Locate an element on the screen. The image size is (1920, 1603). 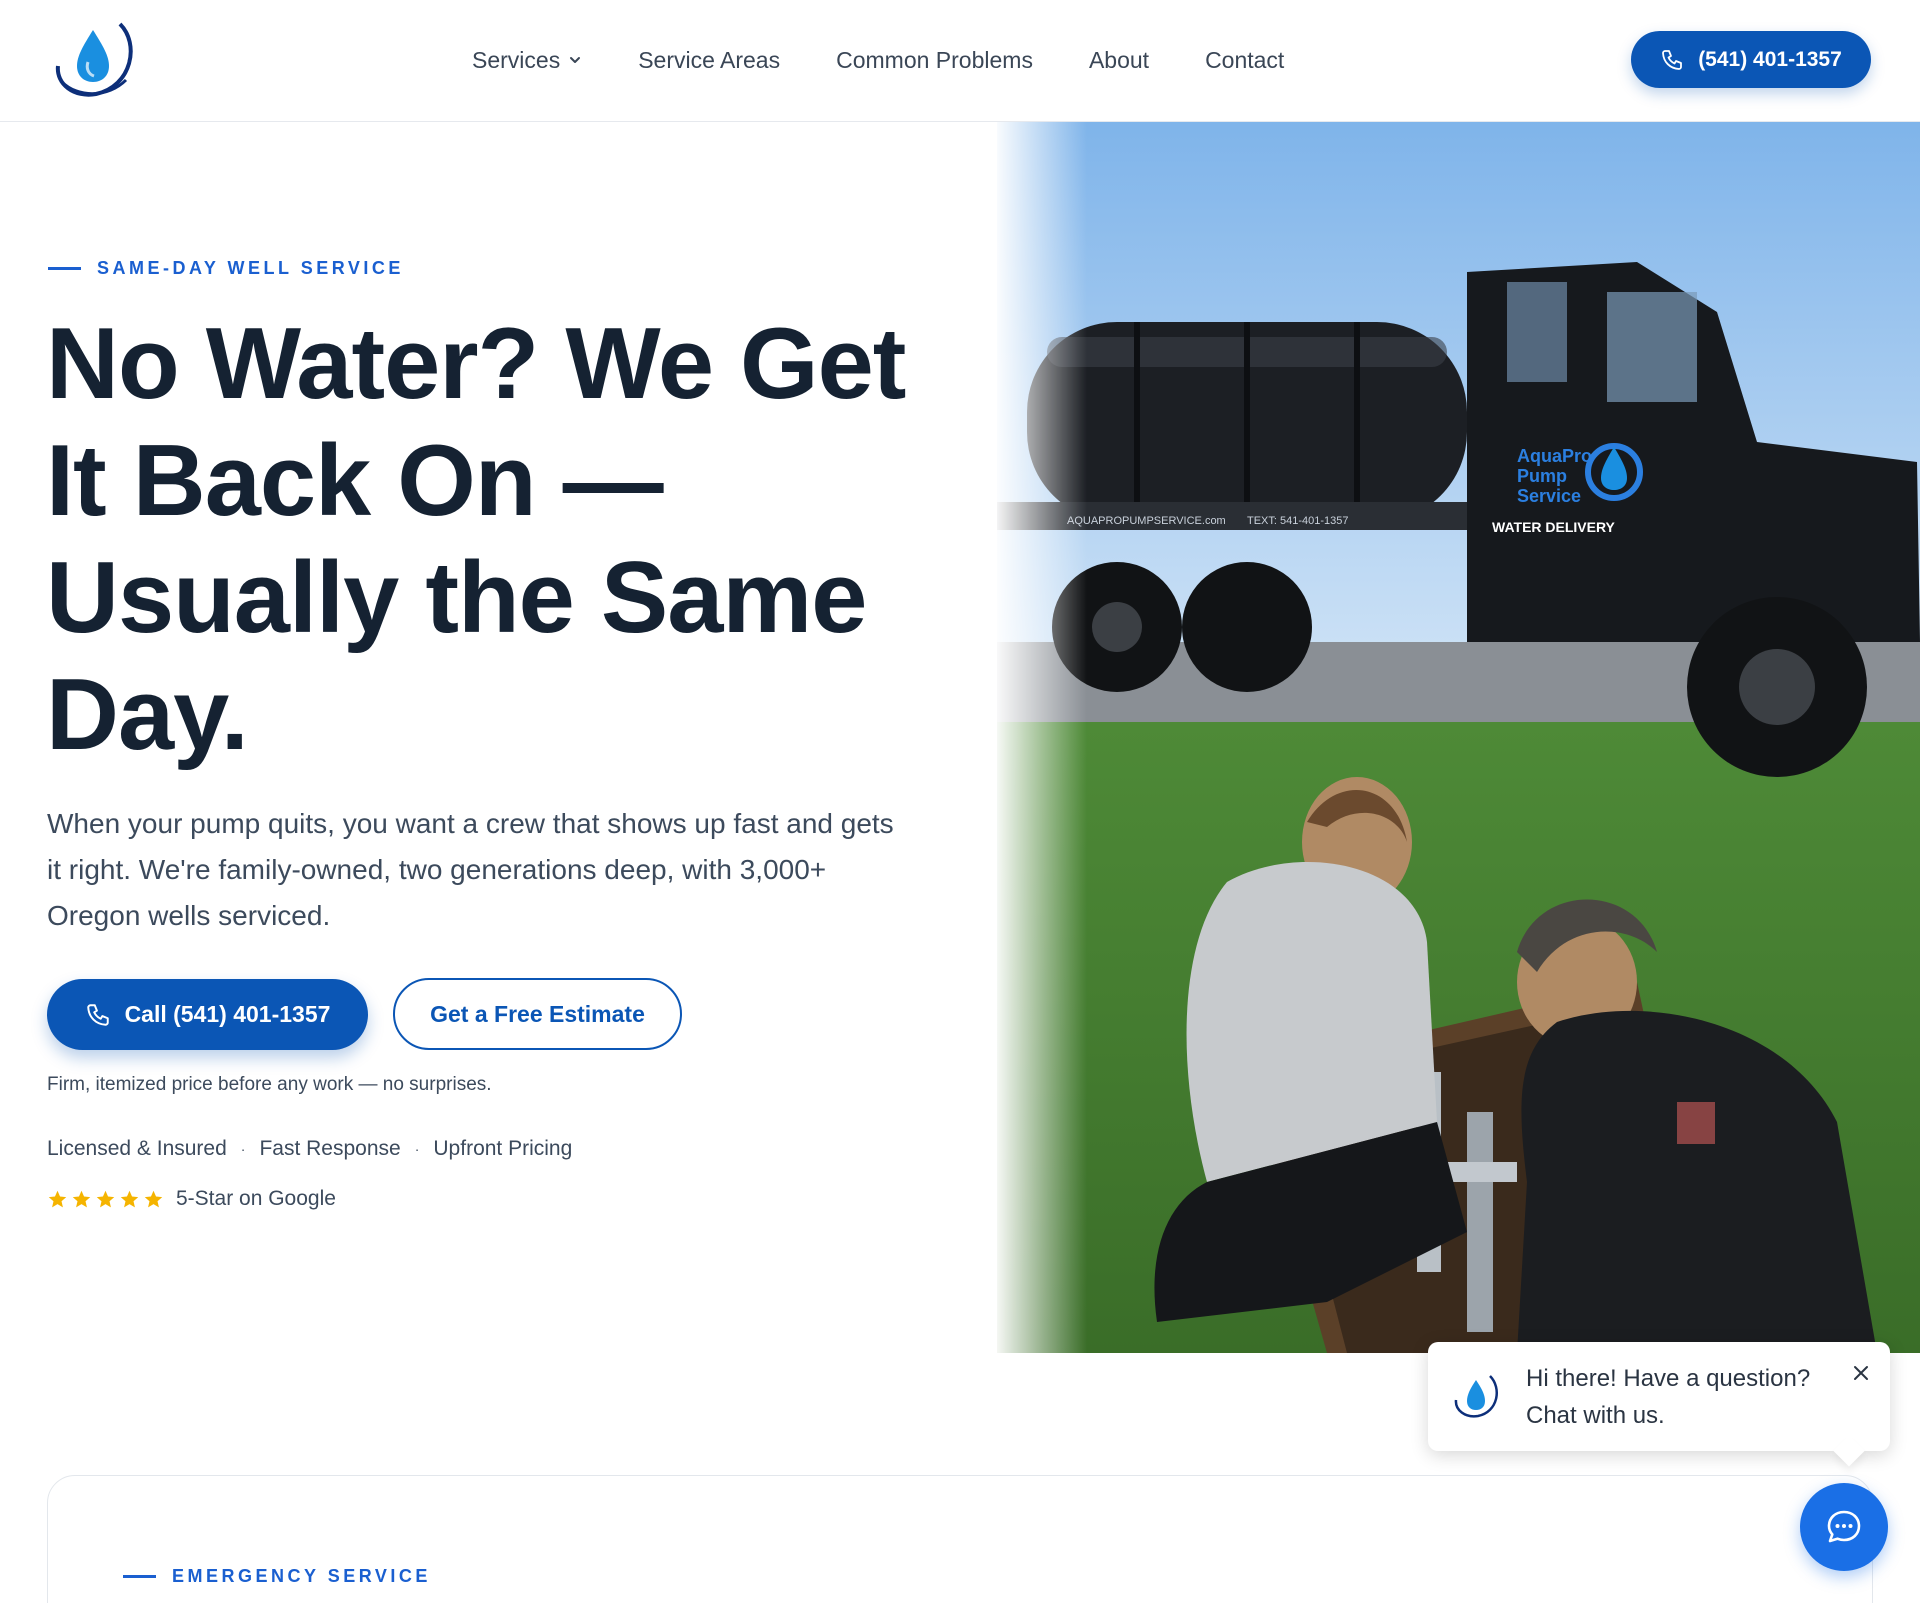
headline-line: Day. is located at coordinates (147, 715).